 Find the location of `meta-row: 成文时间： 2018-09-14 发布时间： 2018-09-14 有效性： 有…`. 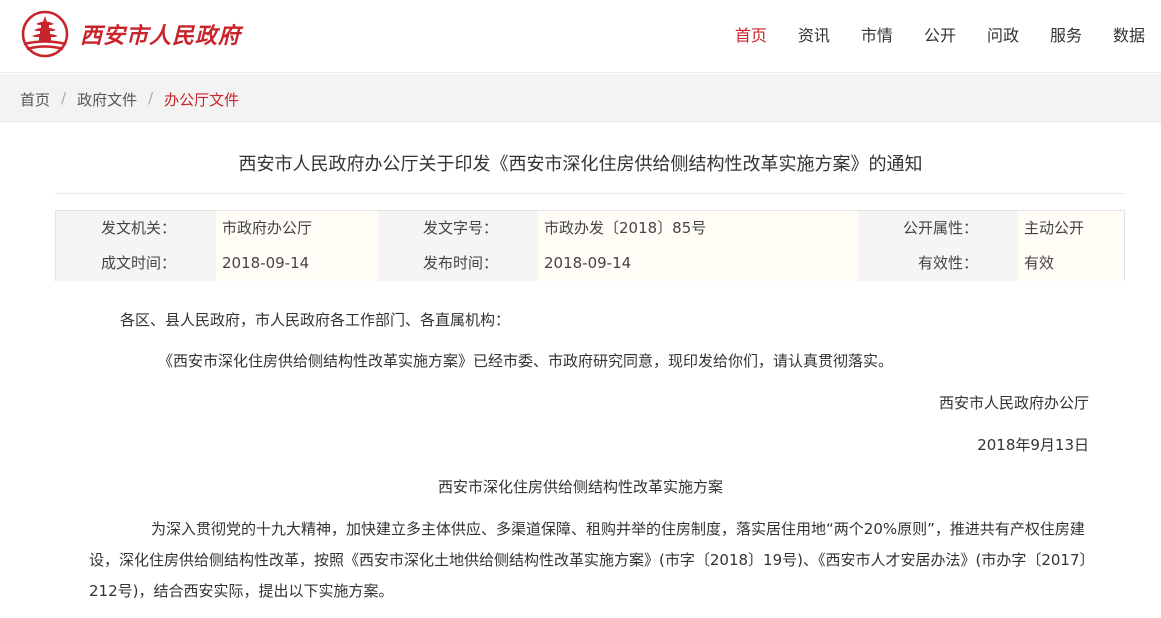

meta-row: 成文时间： 2018-09-14 发布时间： 2018-09-14 有效性： 有… is located at coordinates (590, 263).